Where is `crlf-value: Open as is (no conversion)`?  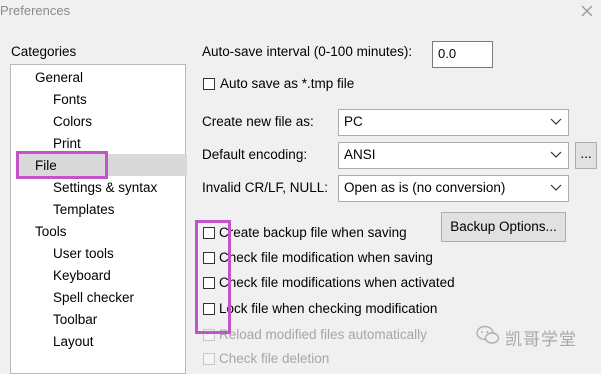
crlf-value: Open as is (no conversion) is located at coordinates (425, 187).